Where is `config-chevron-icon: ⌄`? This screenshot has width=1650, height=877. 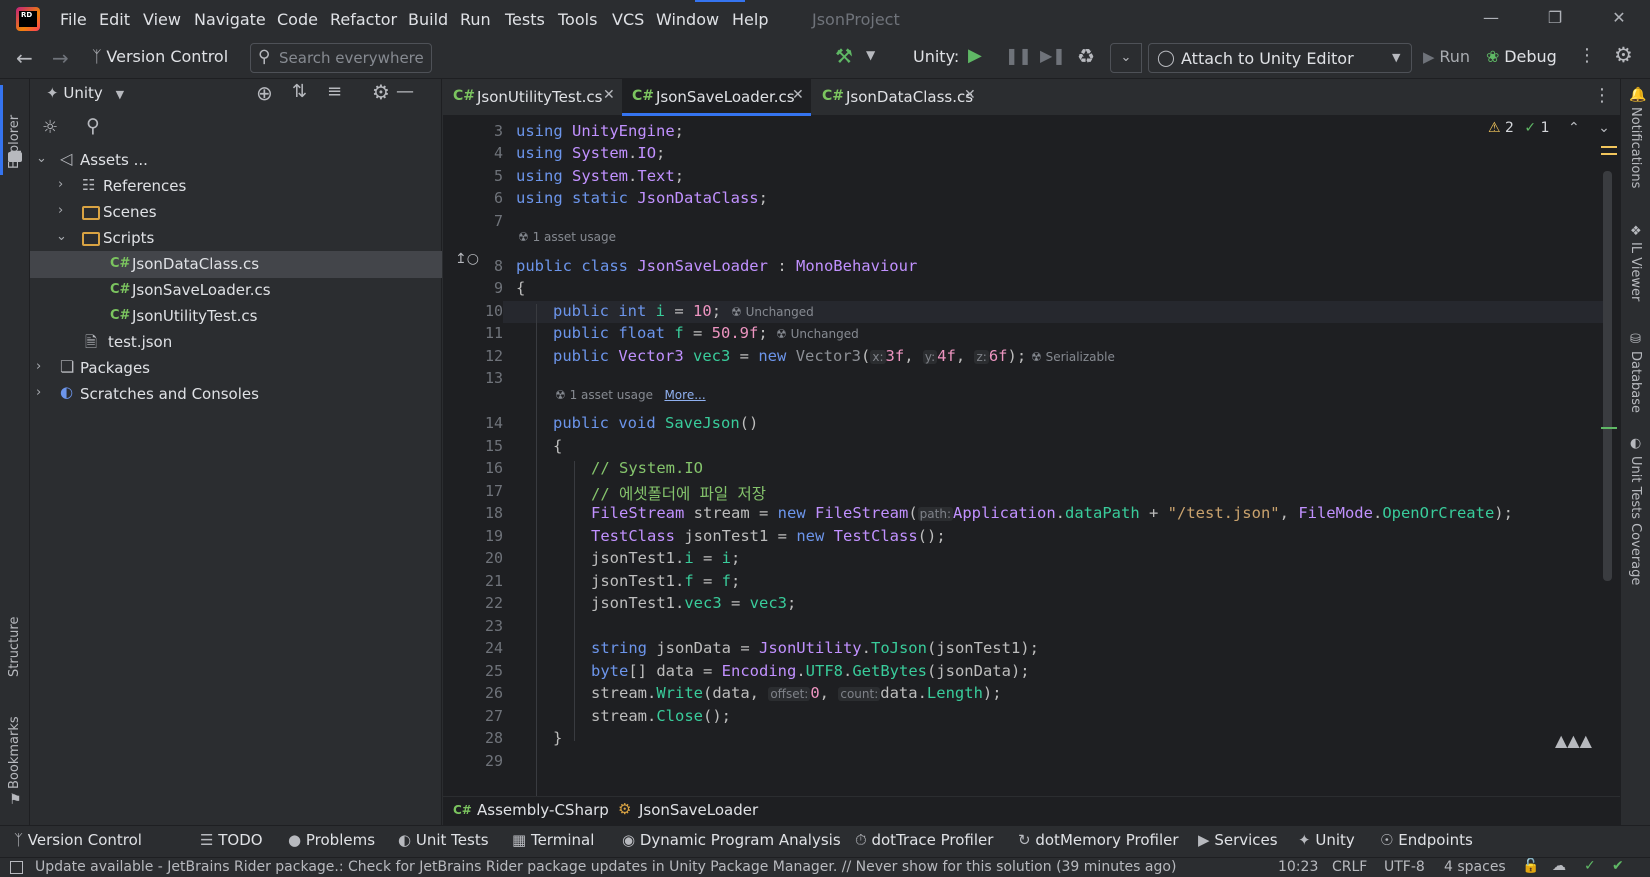 config-chevron-icon: ⌄ is located at coordinates (1126, 58).